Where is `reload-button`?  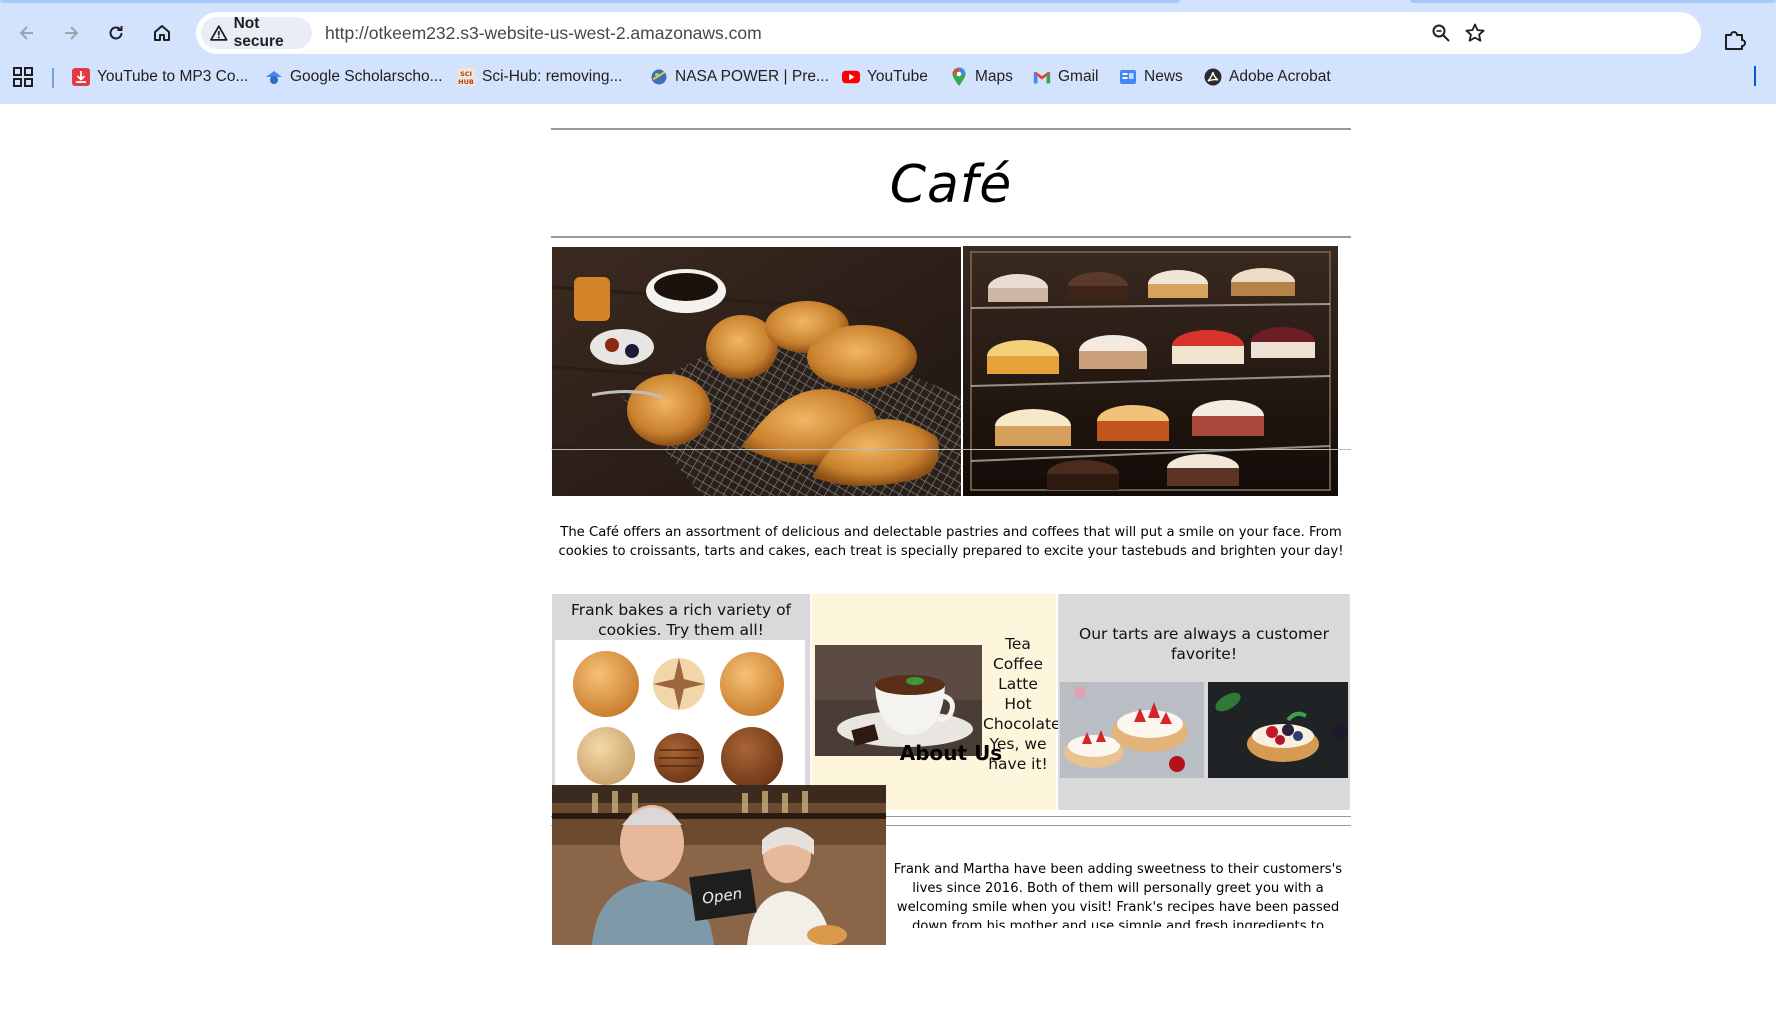 reload-button is located at coordinates (116, 33).